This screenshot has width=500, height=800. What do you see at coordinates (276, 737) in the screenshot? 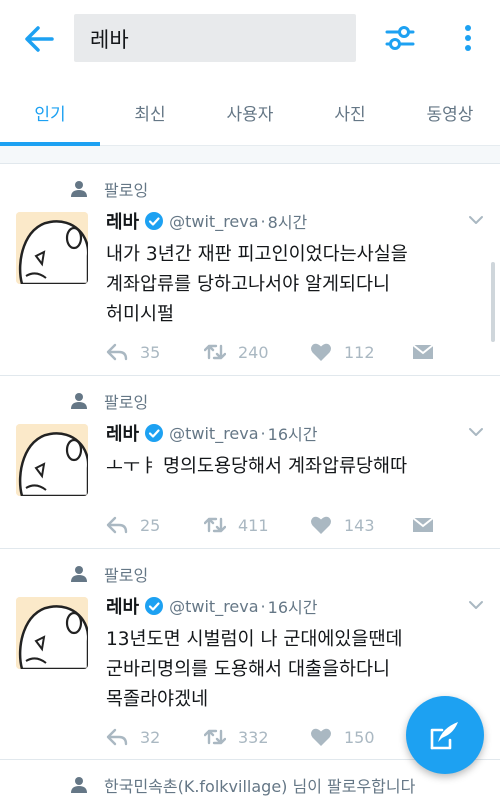
I see `tweet-actions: 32 332 150` at bounding box center [276, 737].